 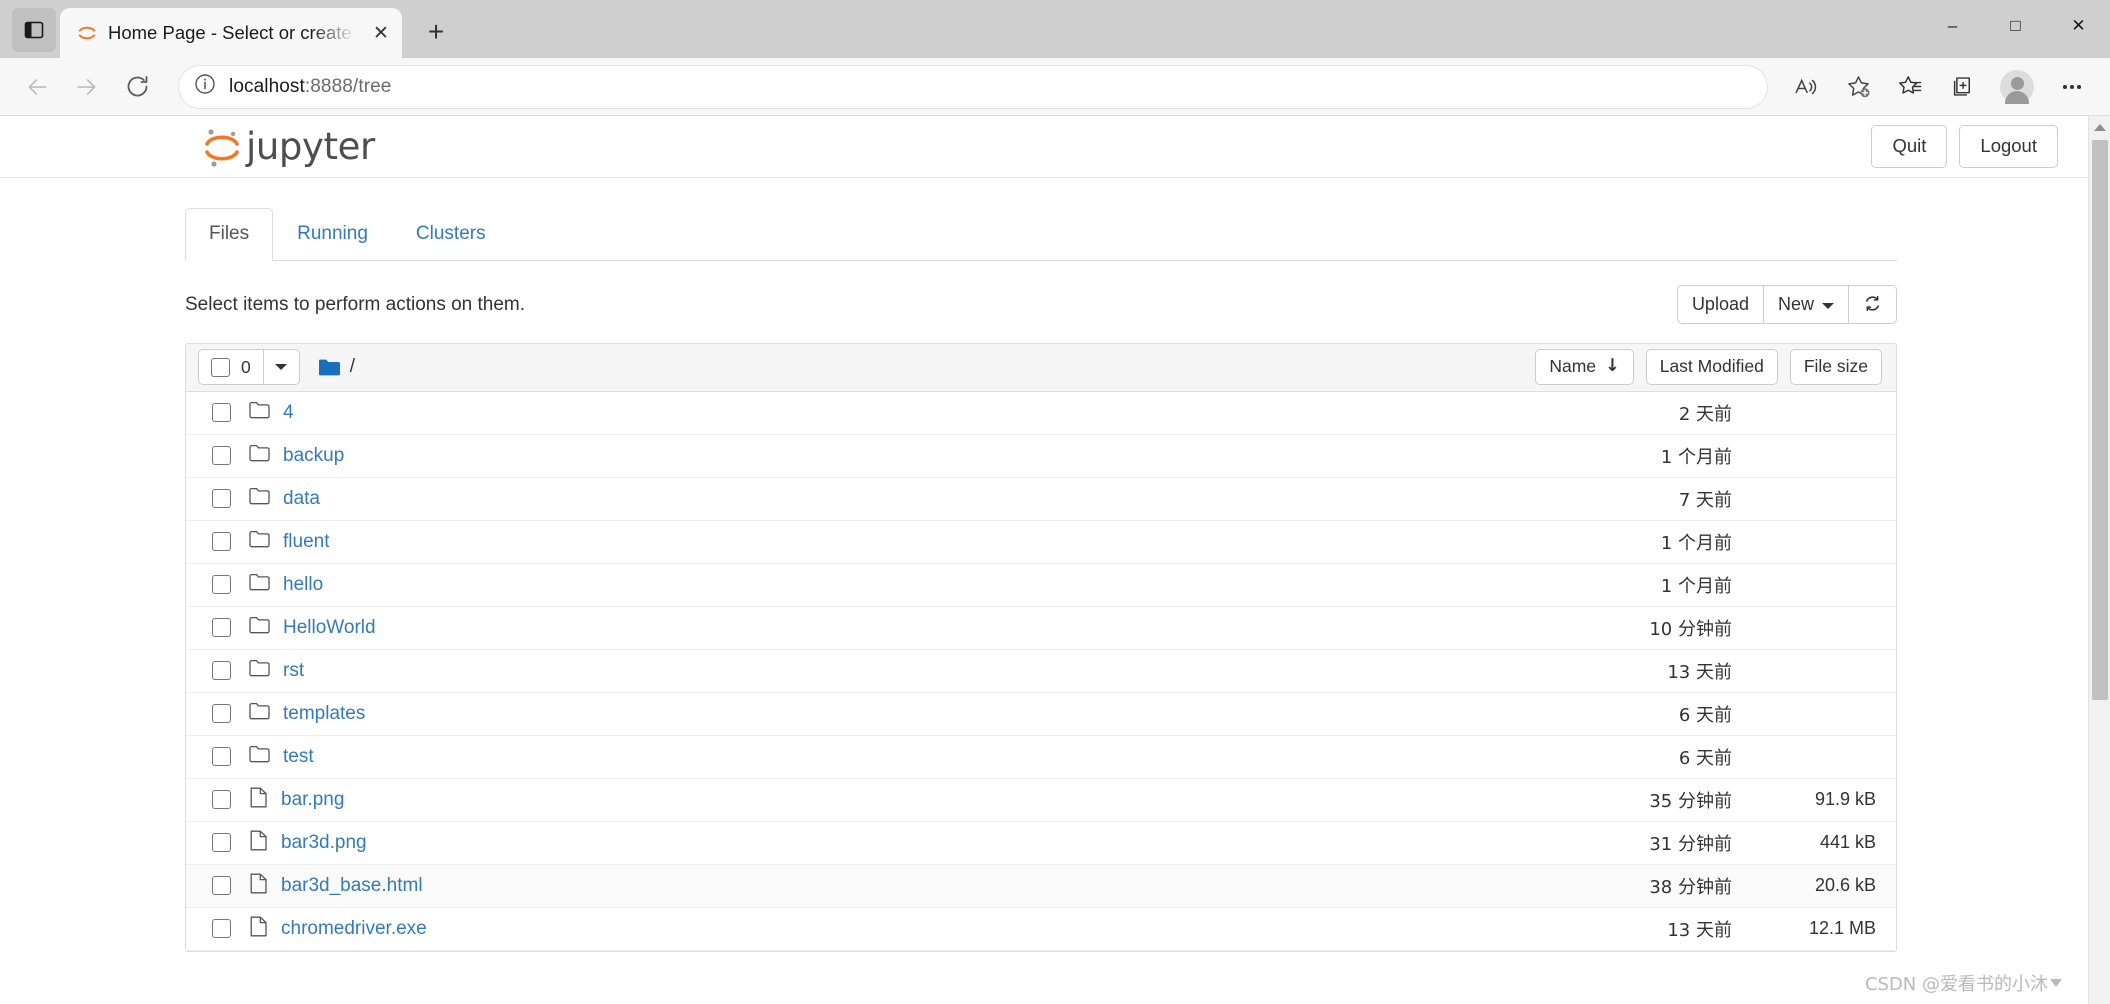 I want to click on tab-clusters: Clusters, so click(x=451, y=234).